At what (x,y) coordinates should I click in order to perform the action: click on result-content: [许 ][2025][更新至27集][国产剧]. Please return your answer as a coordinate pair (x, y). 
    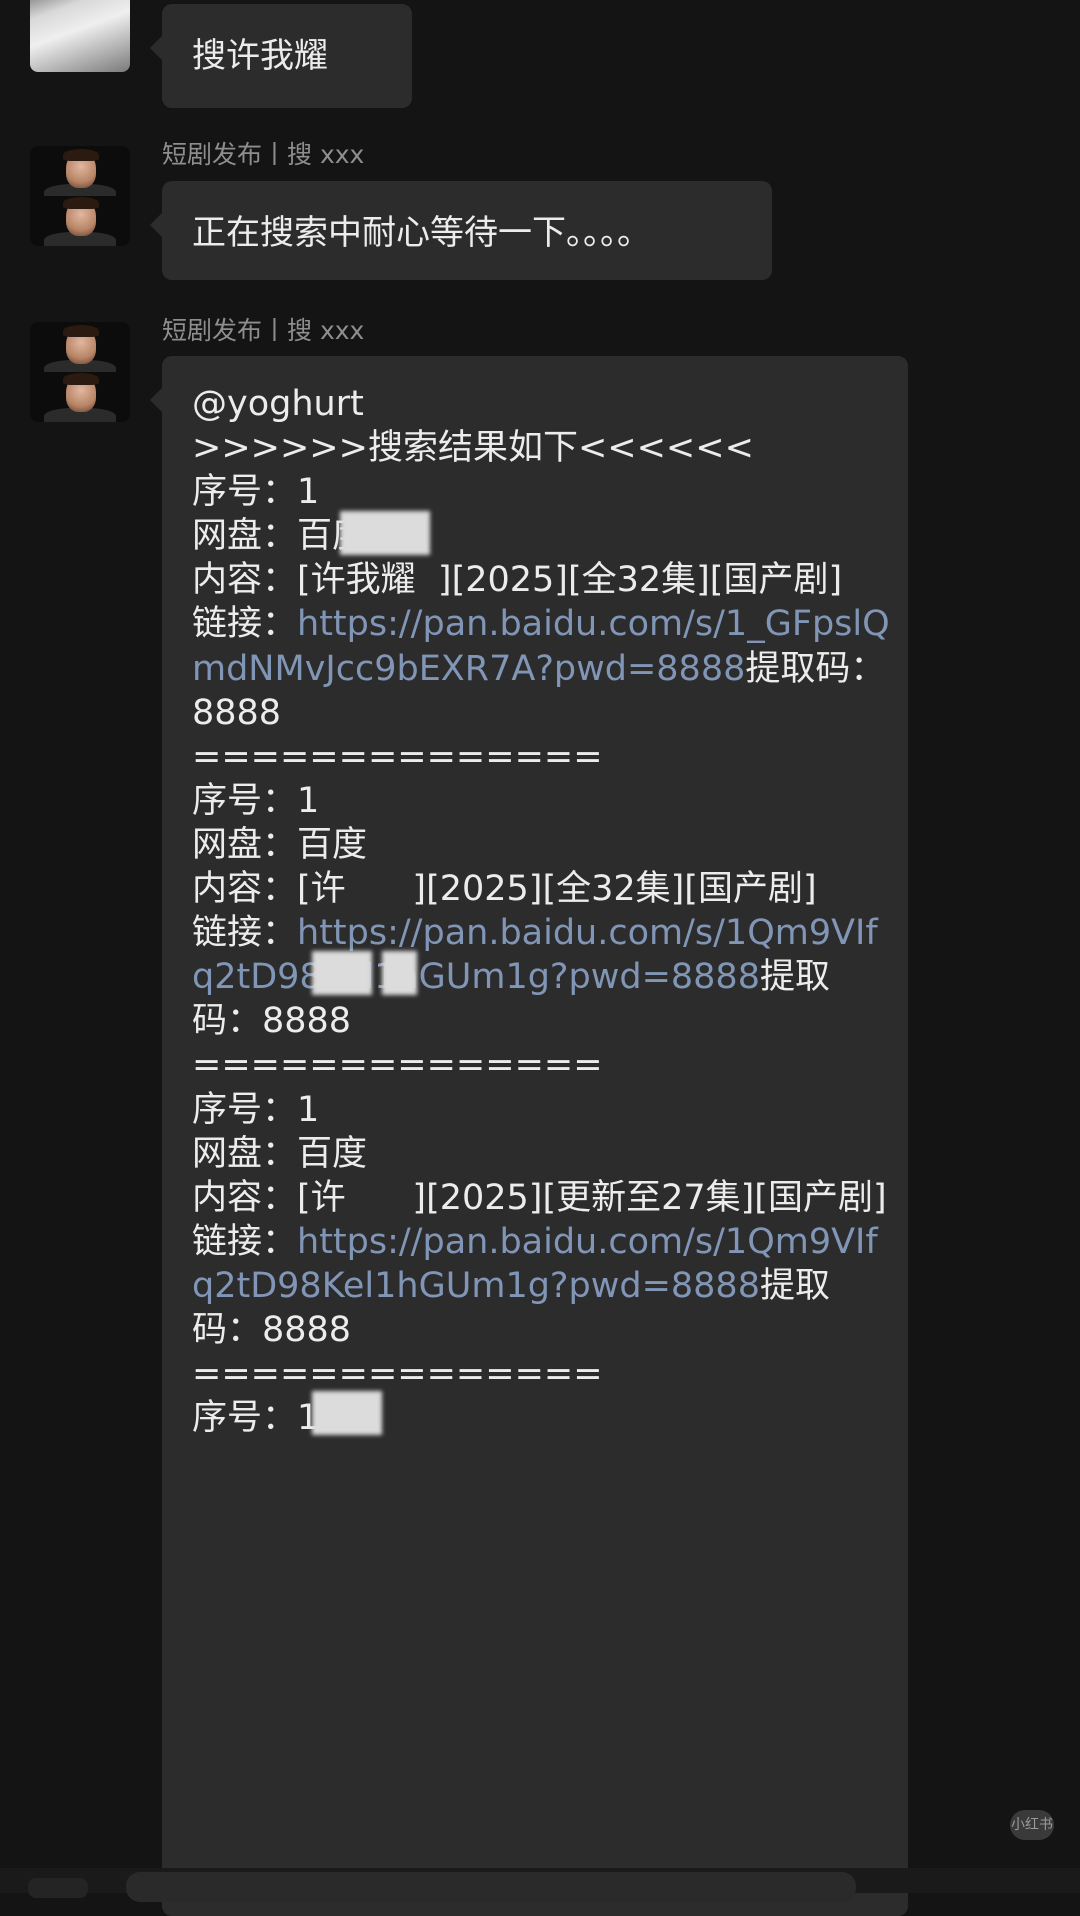
    Looking at the image, I should click on (592, 1197).